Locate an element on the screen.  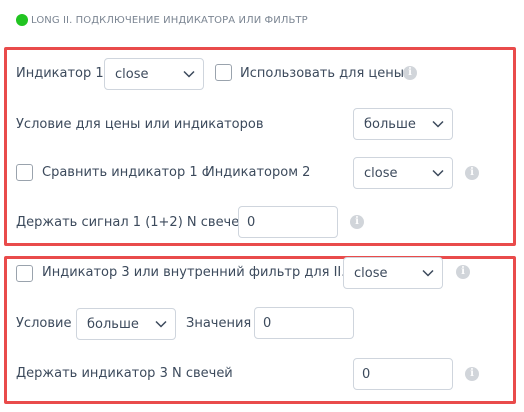
hold-indicator3-input is located at coordinates (403, 374).